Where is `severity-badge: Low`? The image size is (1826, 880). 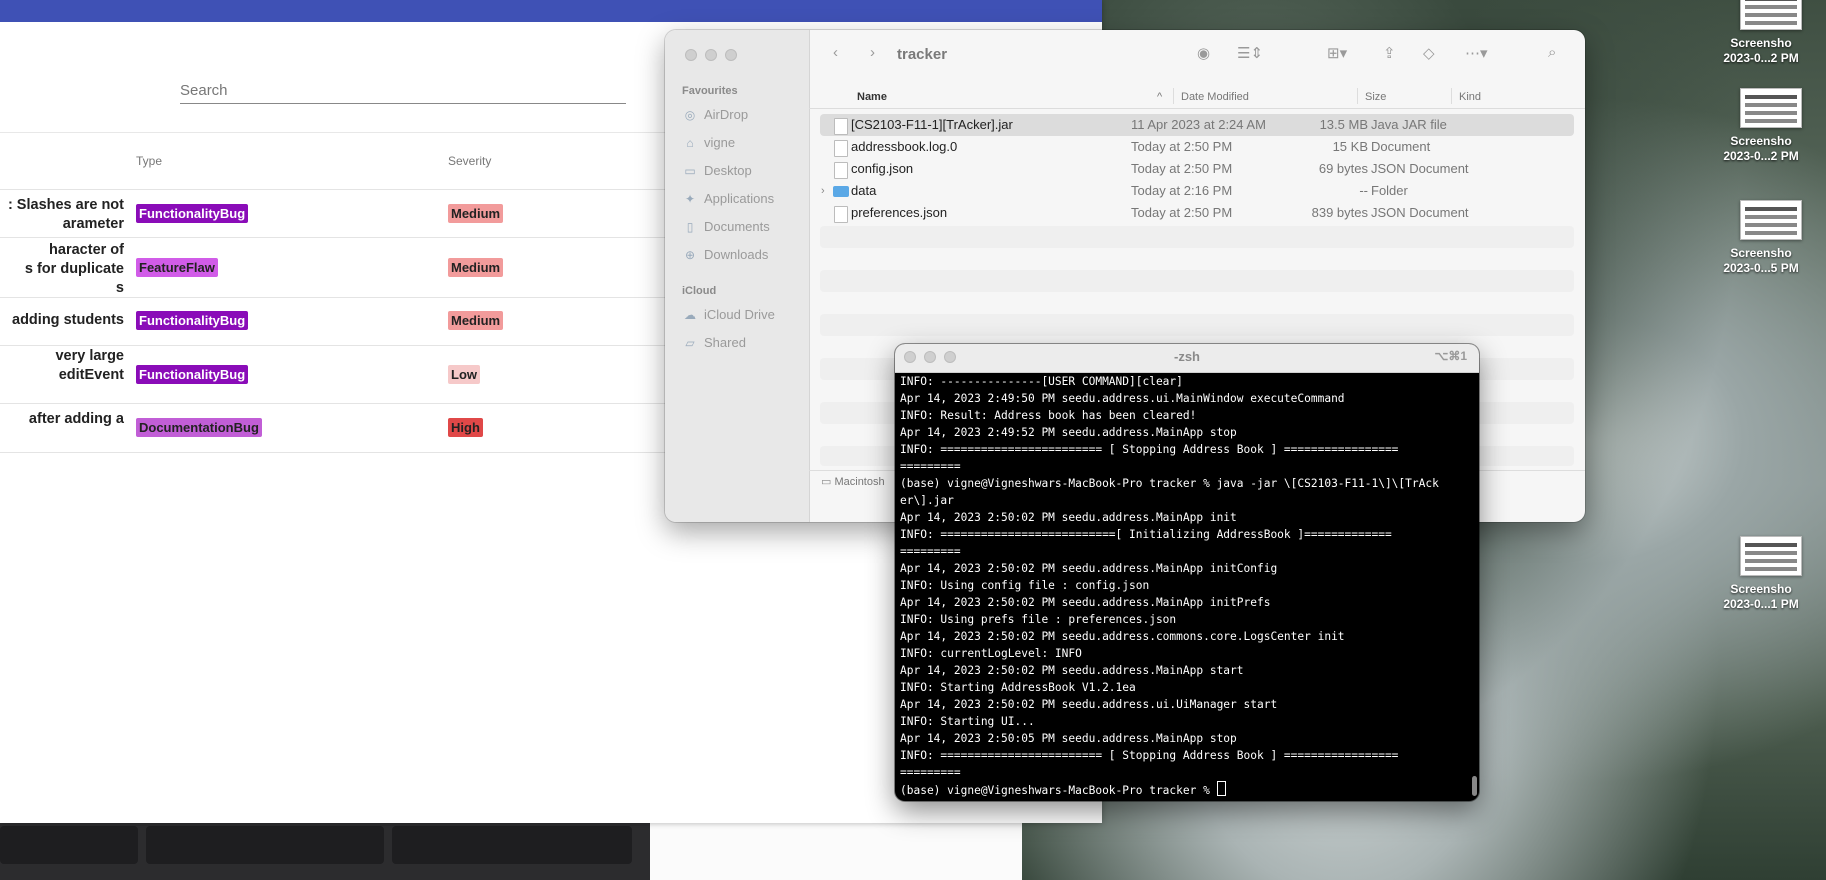 severity-badge: Low is located at coordinates (464, 374).